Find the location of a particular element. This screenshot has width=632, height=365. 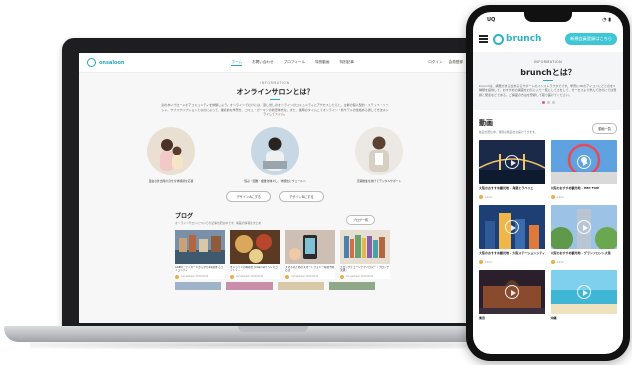

phone-intro-eyebrow: INFORMATION is located at coordinates (548, 62).